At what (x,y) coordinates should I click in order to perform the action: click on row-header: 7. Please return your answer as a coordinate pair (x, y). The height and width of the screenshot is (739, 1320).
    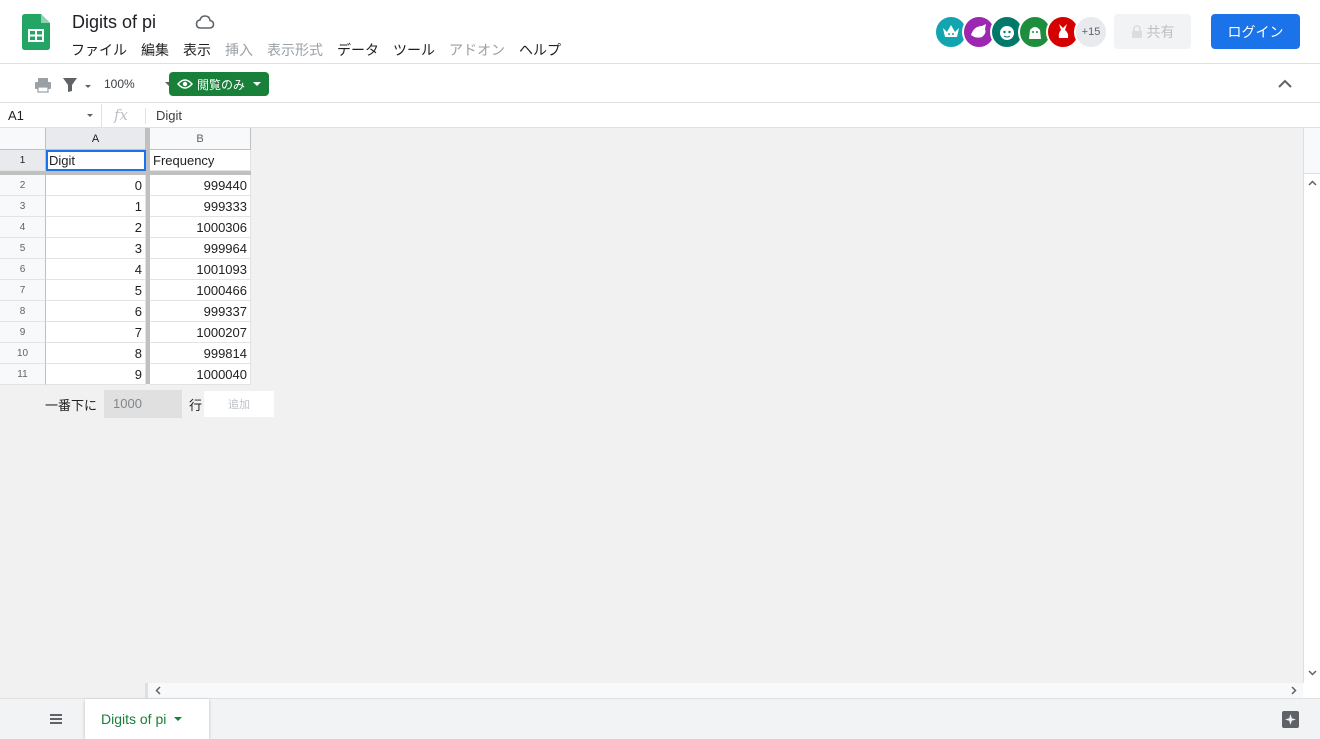
    Looking at the image, I should click on (23, 290).